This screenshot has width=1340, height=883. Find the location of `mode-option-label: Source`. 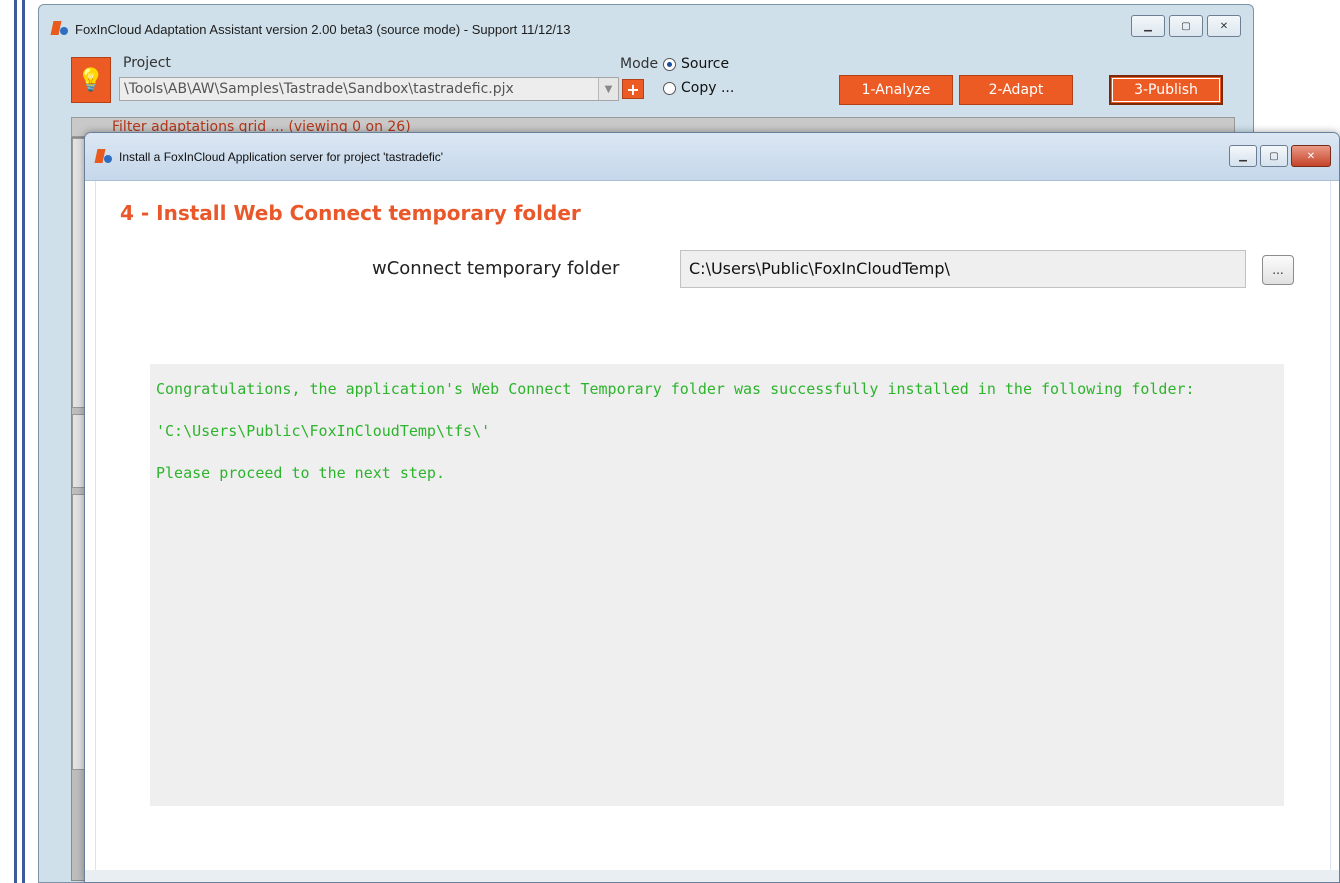

mode-option-label: Source is located at coordinates (705, 64).